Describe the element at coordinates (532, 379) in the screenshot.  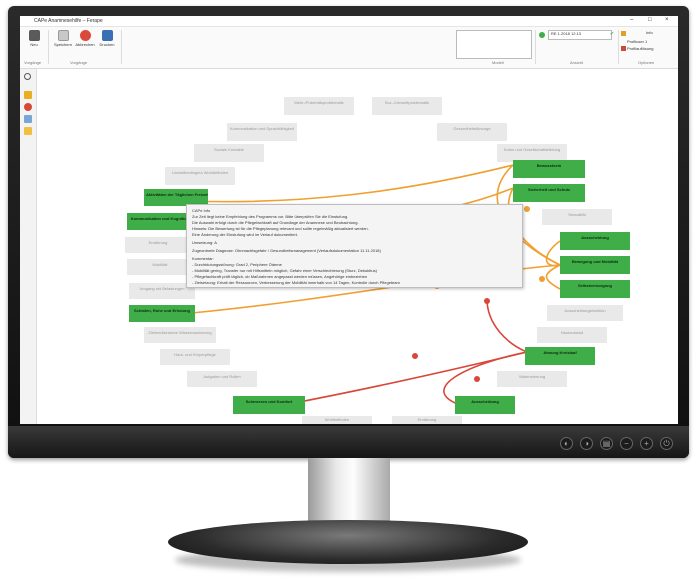
I see `node: Wahrnehmung` at that location.